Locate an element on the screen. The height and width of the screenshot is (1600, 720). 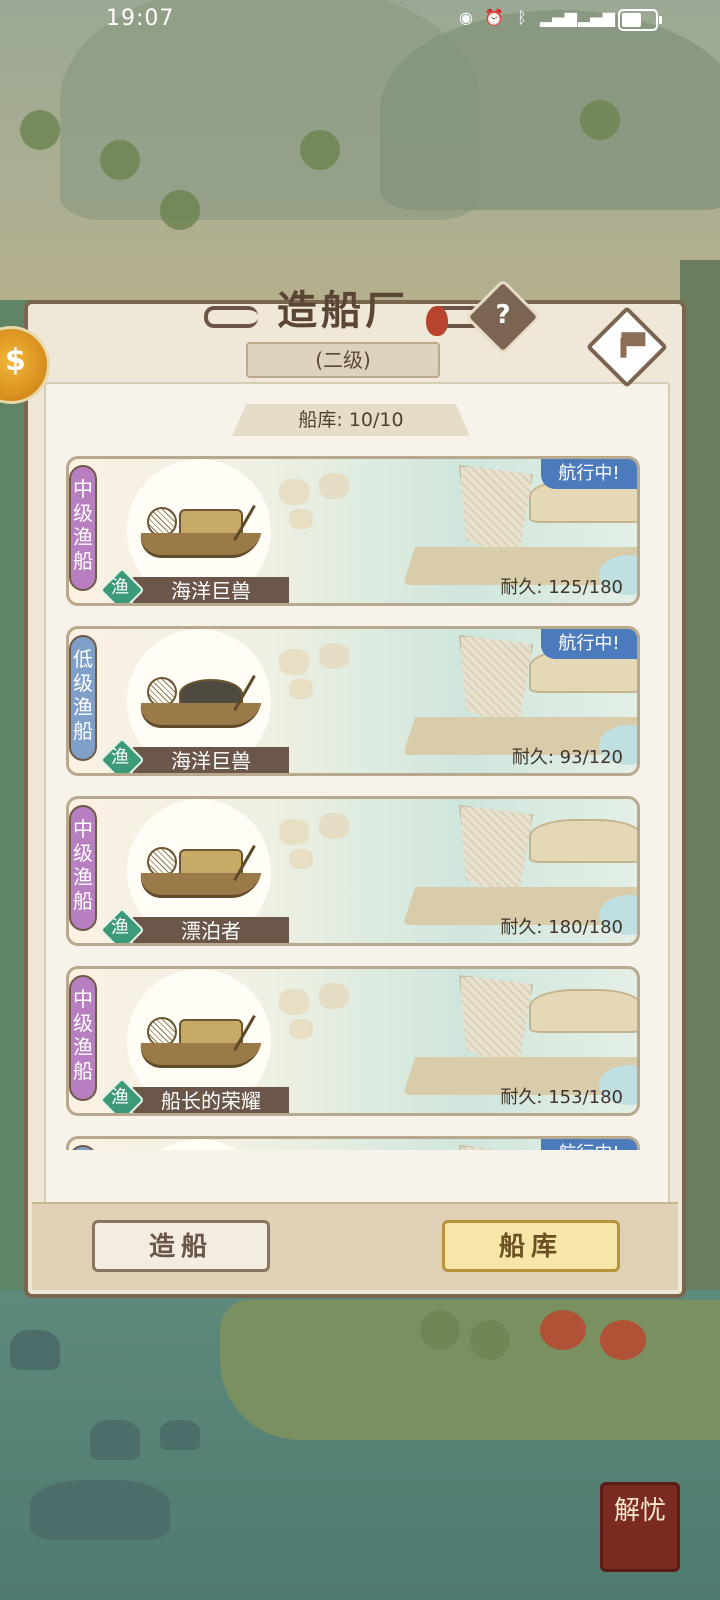
battery-icon is located at coordinates (640, 20).